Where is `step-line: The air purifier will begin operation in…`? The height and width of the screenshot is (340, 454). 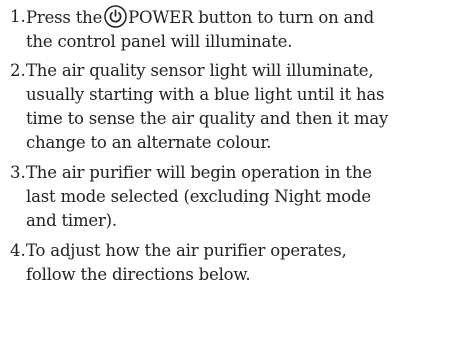
step-line: The air purifier will begin operation in… is located at coordinates (199, 172).